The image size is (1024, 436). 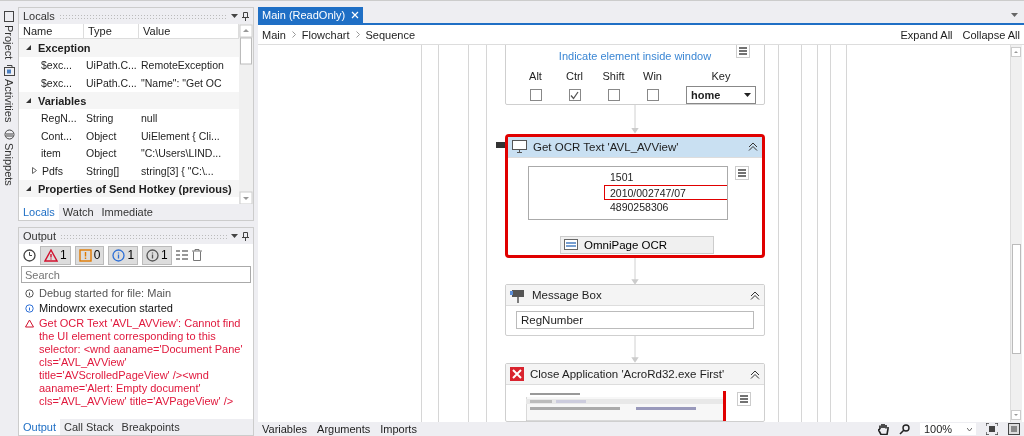 I want to click on breadcrumb-item: Flowchart, so click(x=325, y=34).